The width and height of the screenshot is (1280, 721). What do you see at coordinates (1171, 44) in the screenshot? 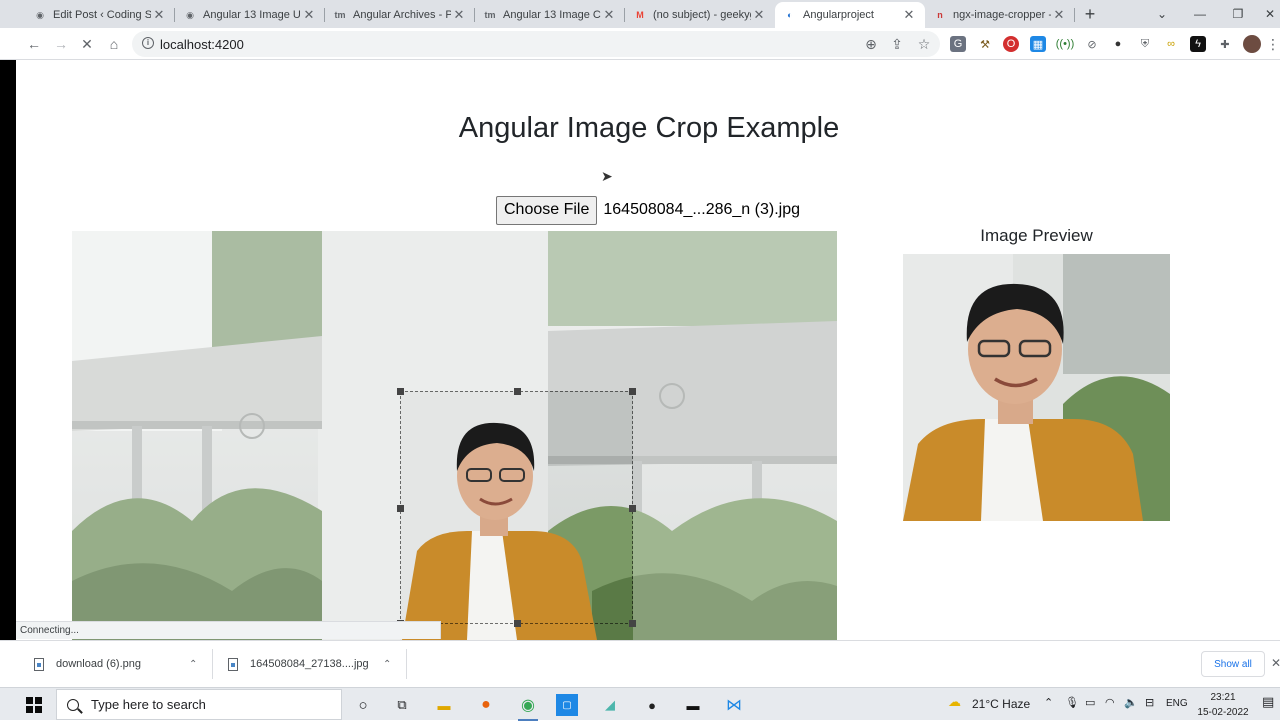
I see `extension-link-icon: ∞` at bounding box center [1171, 44].